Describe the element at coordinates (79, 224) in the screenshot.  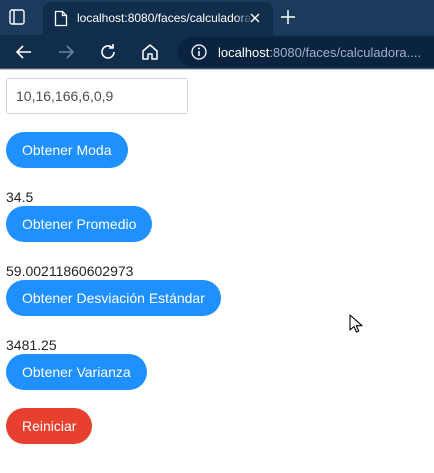
I see `obtener-promedio-button: Obtener Promedio` at that location.